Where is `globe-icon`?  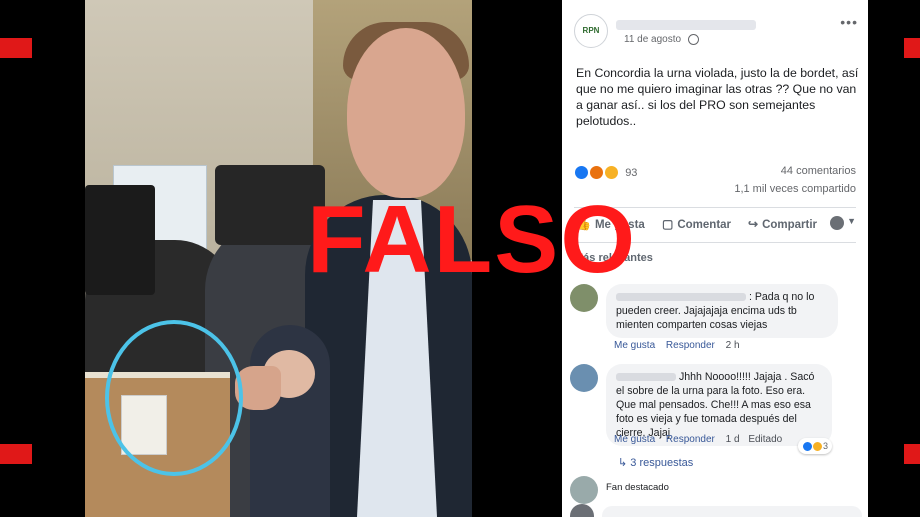
globe-icon is located at coordinates (693, 39).